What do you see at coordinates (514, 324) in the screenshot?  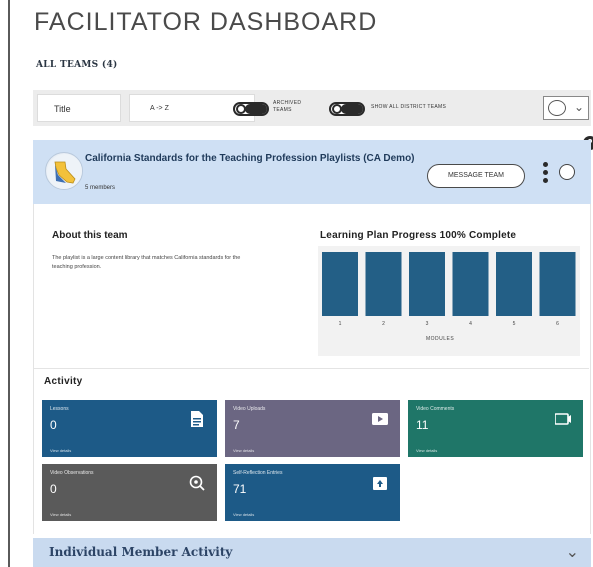 I see `chart-tick-label: 5` at bounding box center [514, 324].